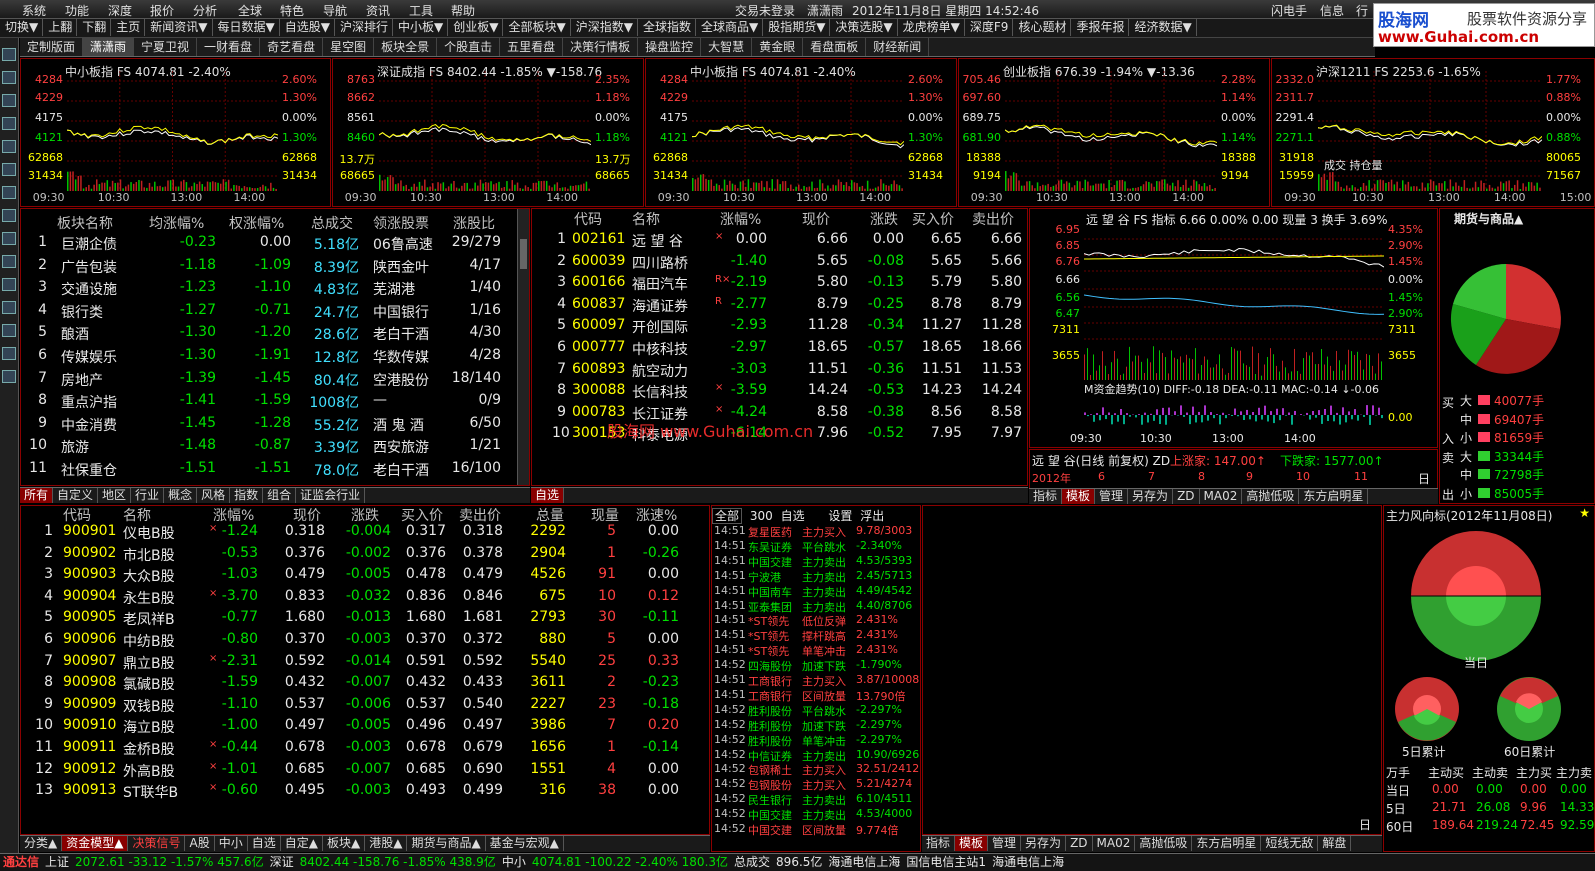 This screenshot has width=1595, height=871. Describe the element at coordinates (816, 710) in the screenshot. I see `signal-row: 14:52 胜利股份 平台跳水 -2.297%` at that location.